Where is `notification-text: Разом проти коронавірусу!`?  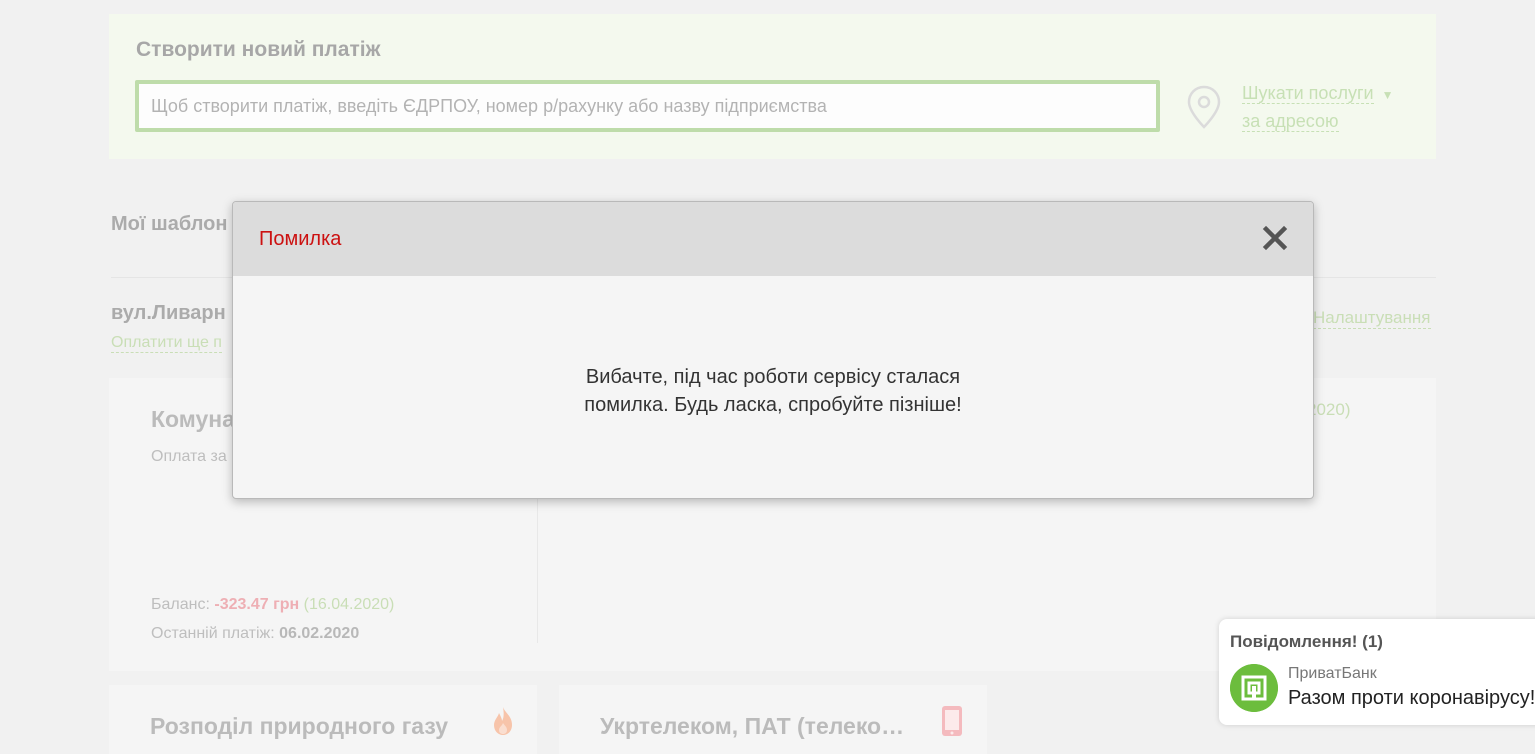
notification-text: Разом проти коронавірусу! is located at coordinates (1411, 698).